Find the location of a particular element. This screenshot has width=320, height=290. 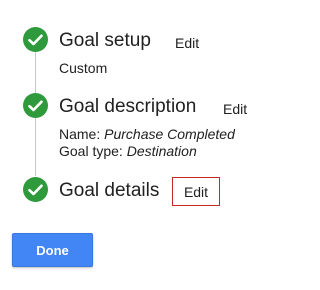

step-title-goal-description: Goal description is located at coordinates (128, 106).